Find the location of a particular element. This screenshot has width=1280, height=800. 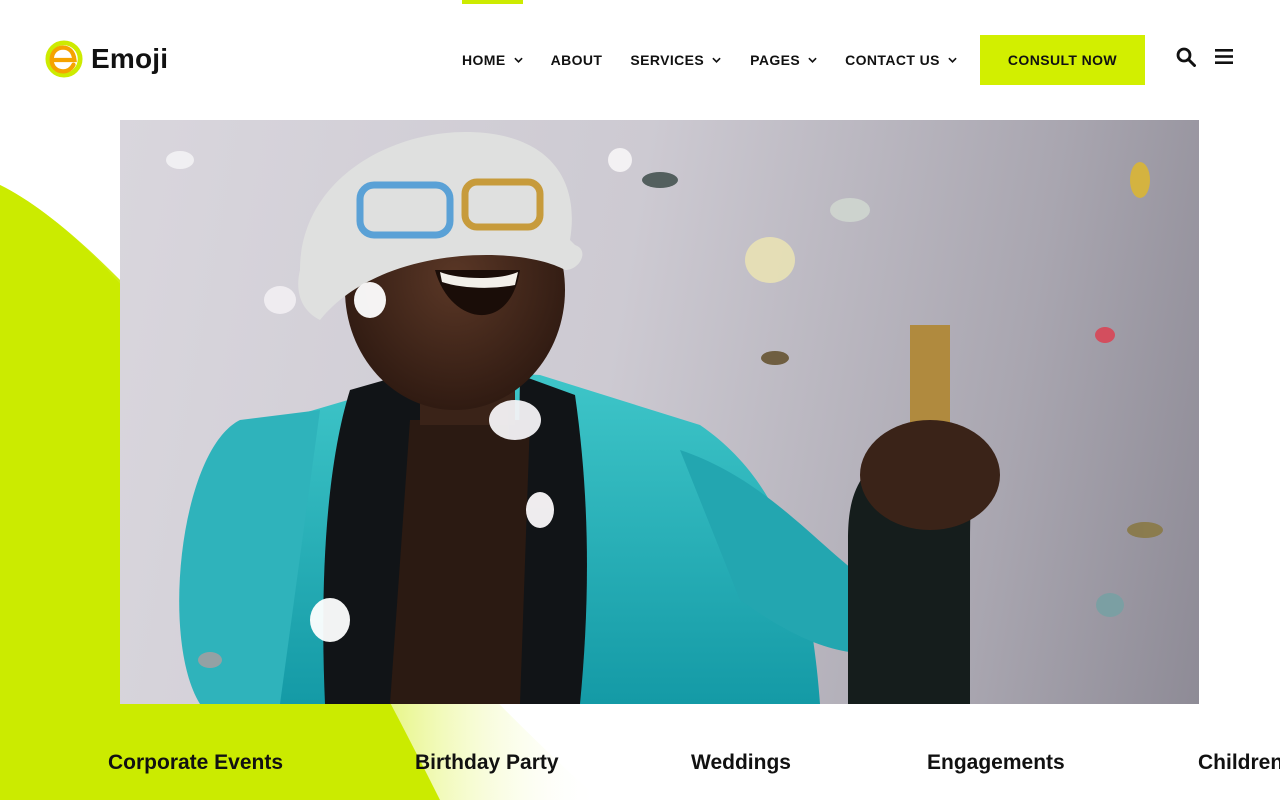

nav-active-indicator is located at coordinates (492, 2).